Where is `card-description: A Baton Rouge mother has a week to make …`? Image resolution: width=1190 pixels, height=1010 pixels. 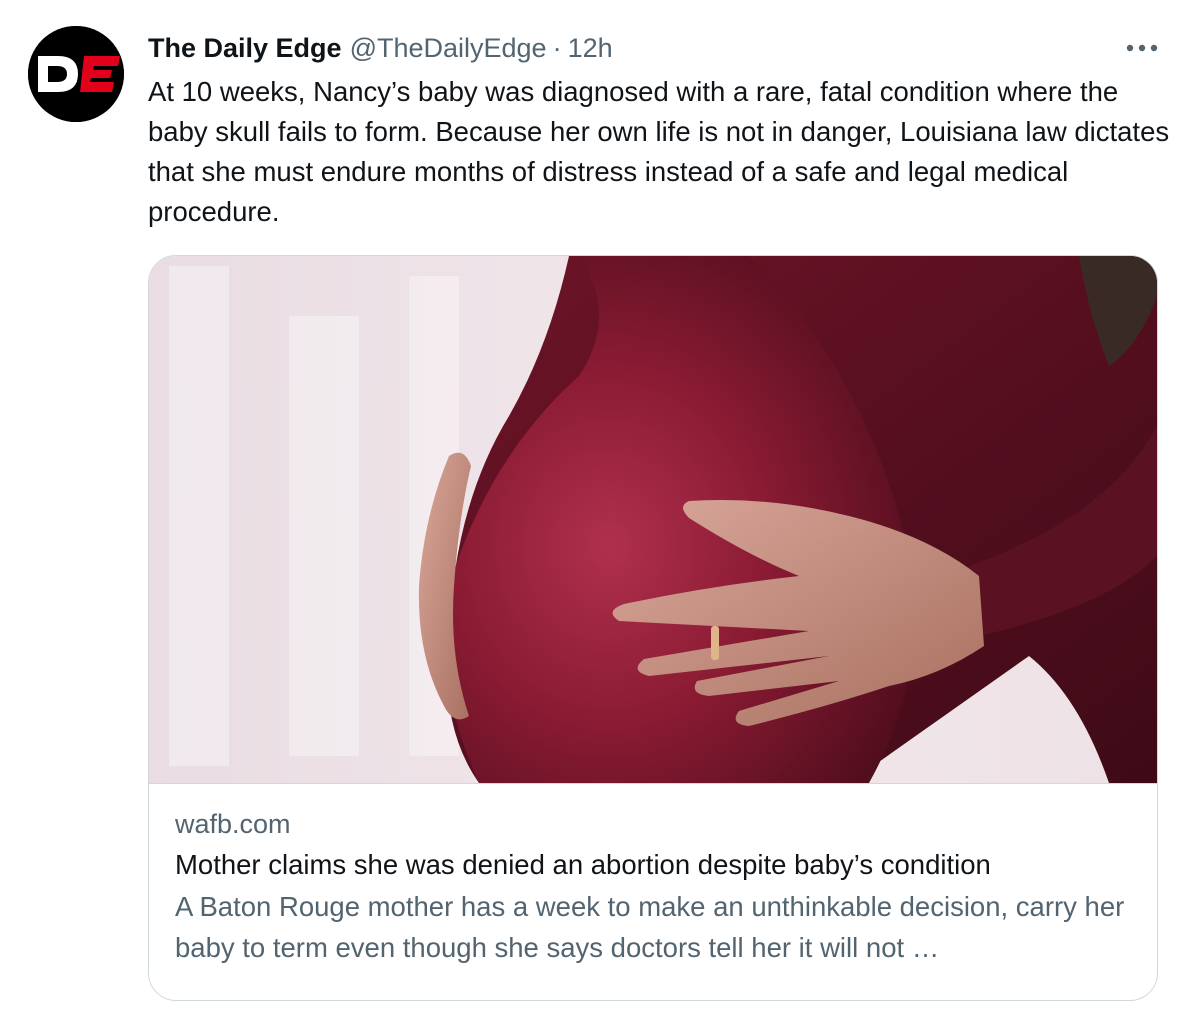
card-description: A Baton Rouge mother has a week to make … is located at coordinates (650, 927).